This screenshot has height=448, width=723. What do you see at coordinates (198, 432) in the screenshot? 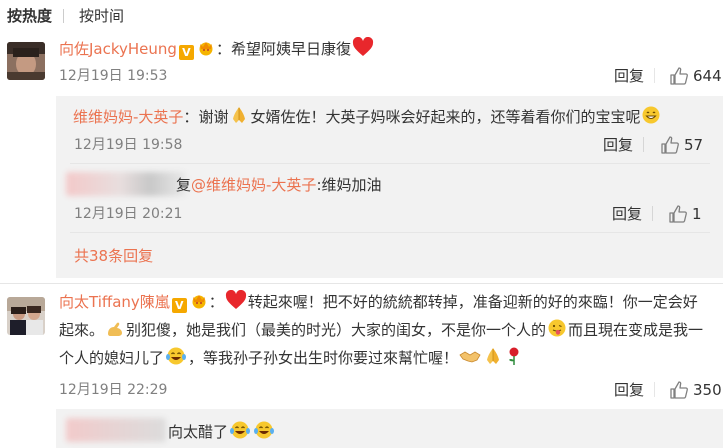
I see `reply-3-text: 向太醋了` at bounding box center [198, 432].